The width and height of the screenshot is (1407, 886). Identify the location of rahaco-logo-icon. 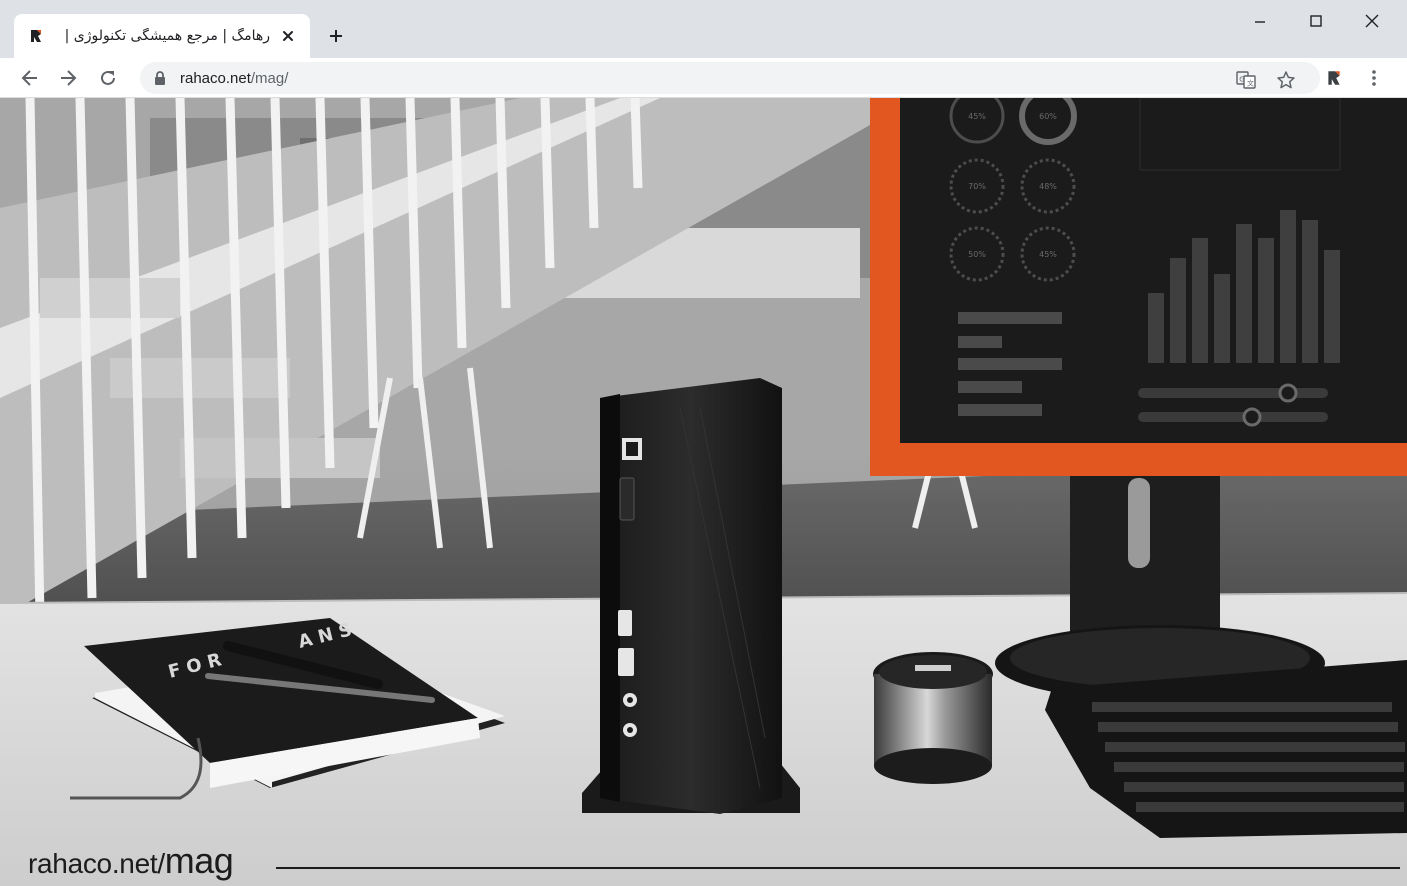
(36, 36).